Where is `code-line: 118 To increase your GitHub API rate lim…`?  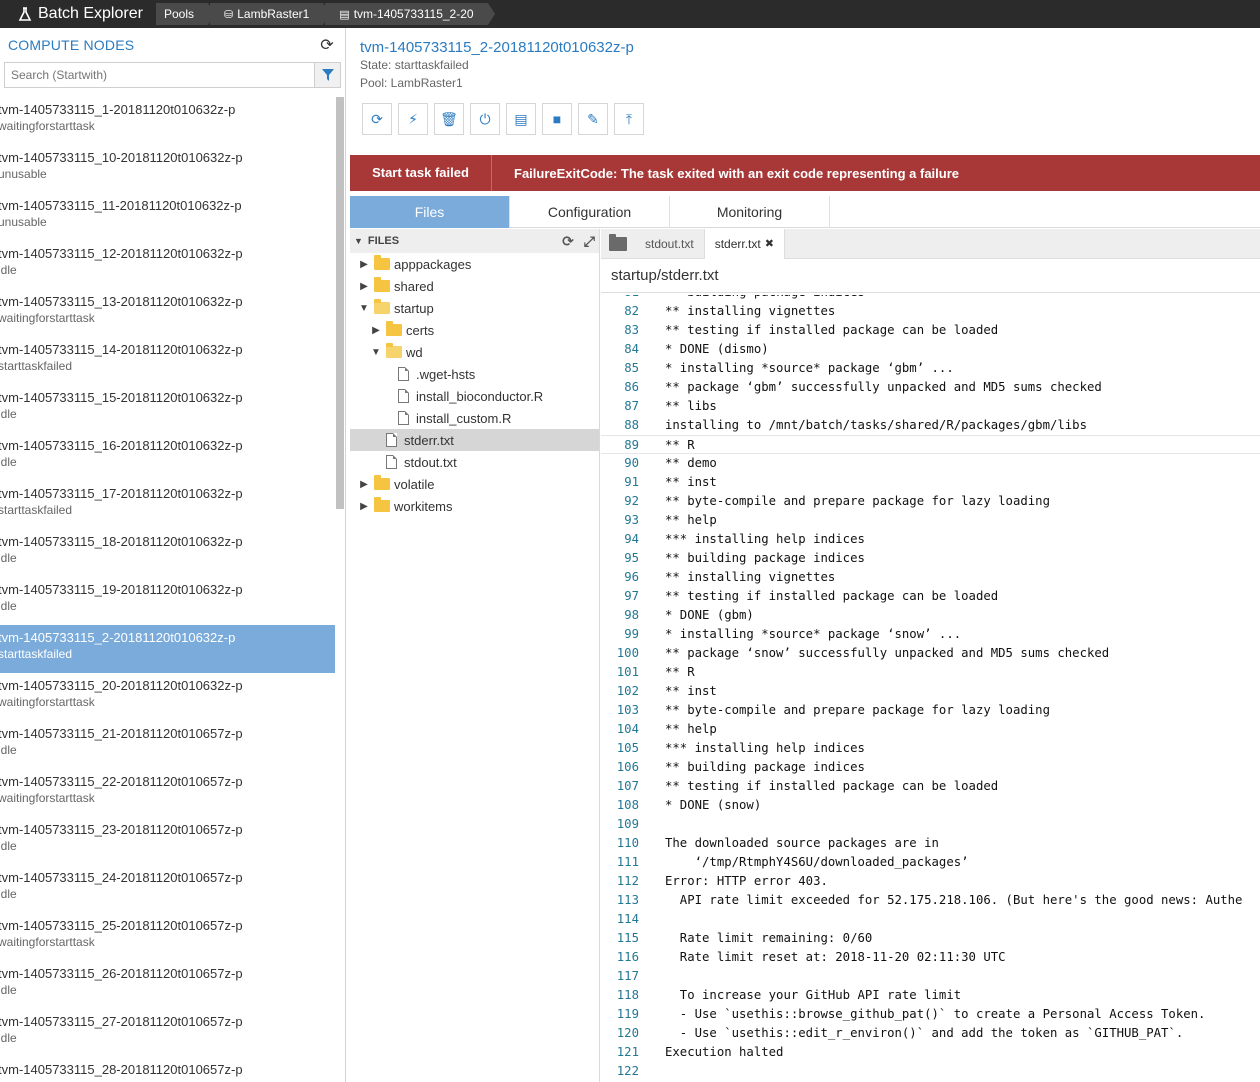 code-line: 118 To increase your GitHub API rate lim… is located at coordinates (930, 995).